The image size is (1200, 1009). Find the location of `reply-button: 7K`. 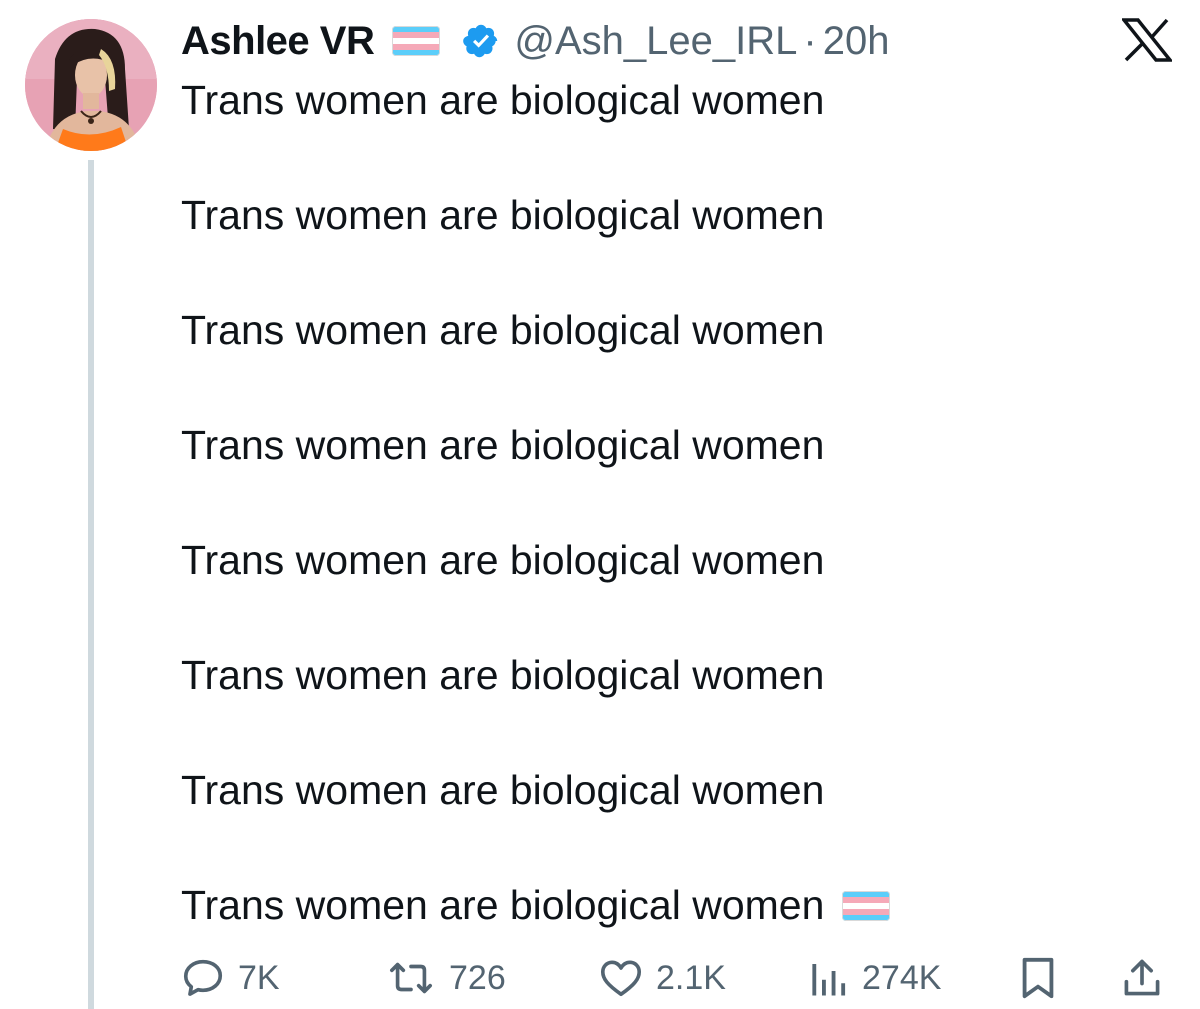

reply-button: 7K is located at coordinates (230, 978).